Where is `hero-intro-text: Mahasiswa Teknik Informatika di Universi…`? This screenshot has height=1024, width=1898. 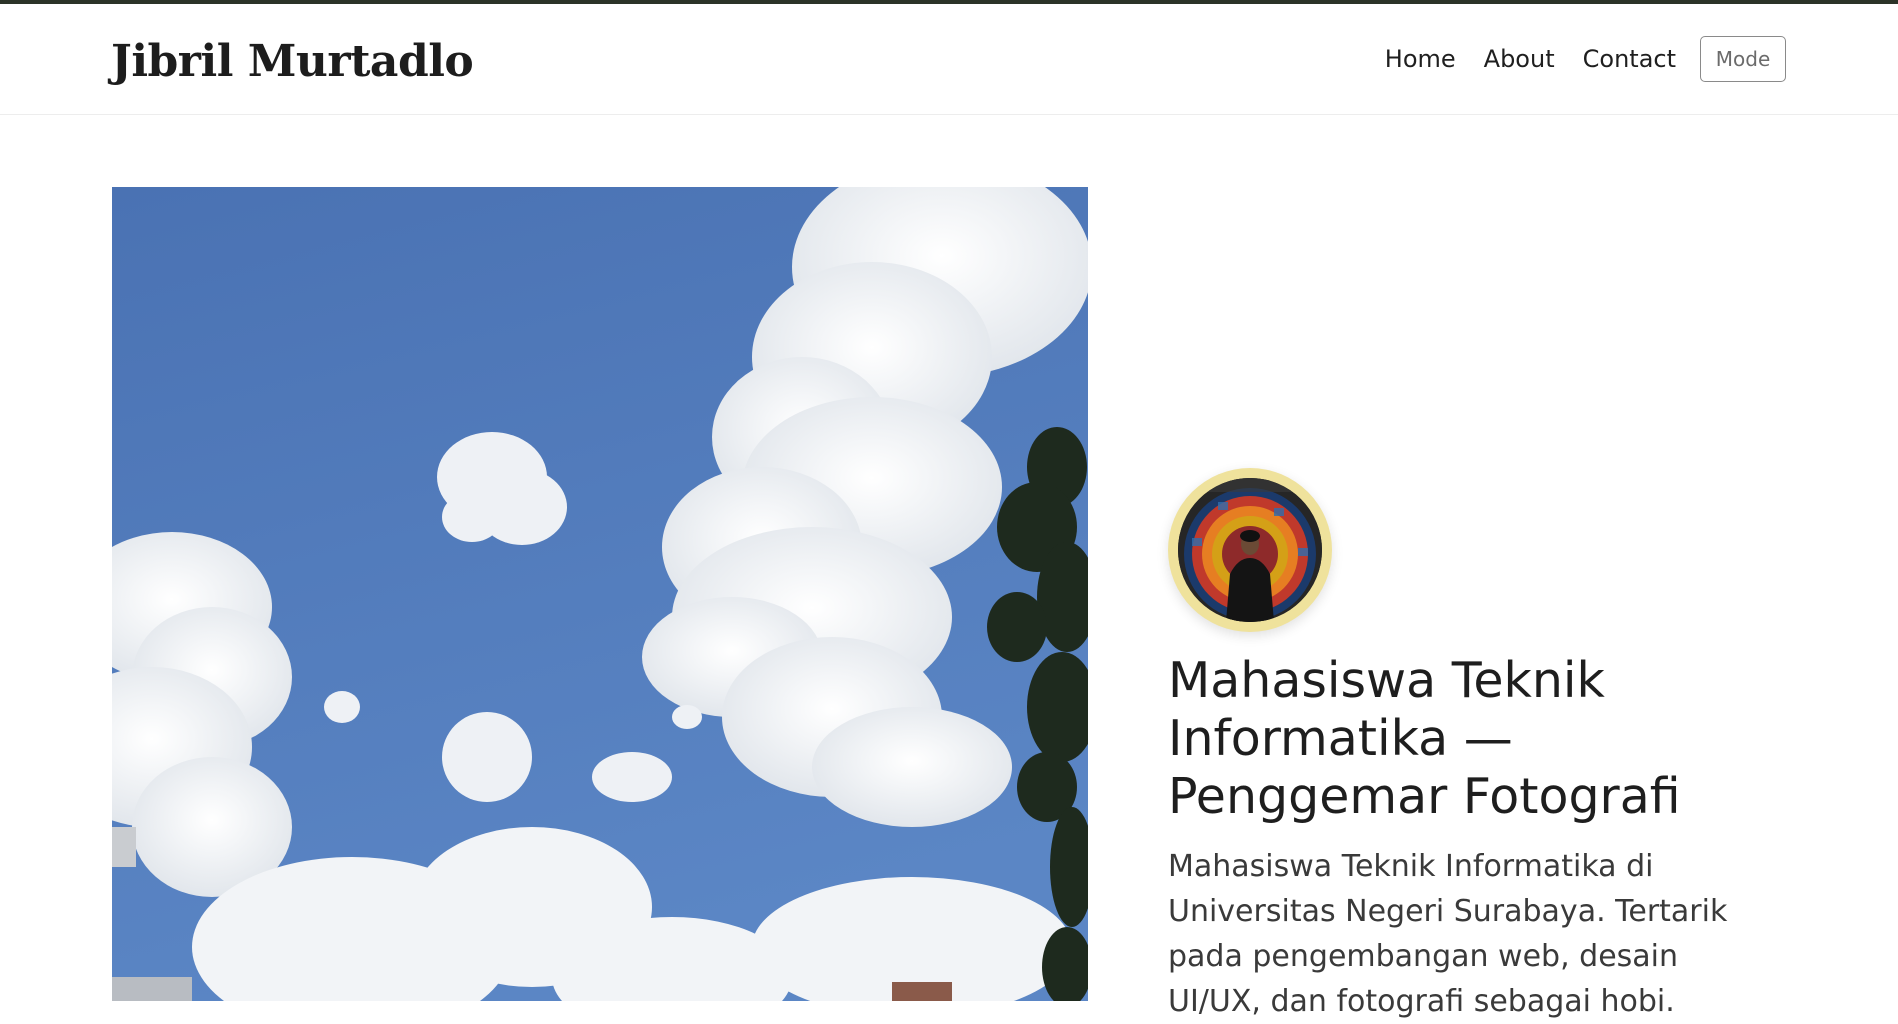 hero-intro-text: Mahasiswa Teknik Informatika di Universi… is located at coordinates (1448, 934).